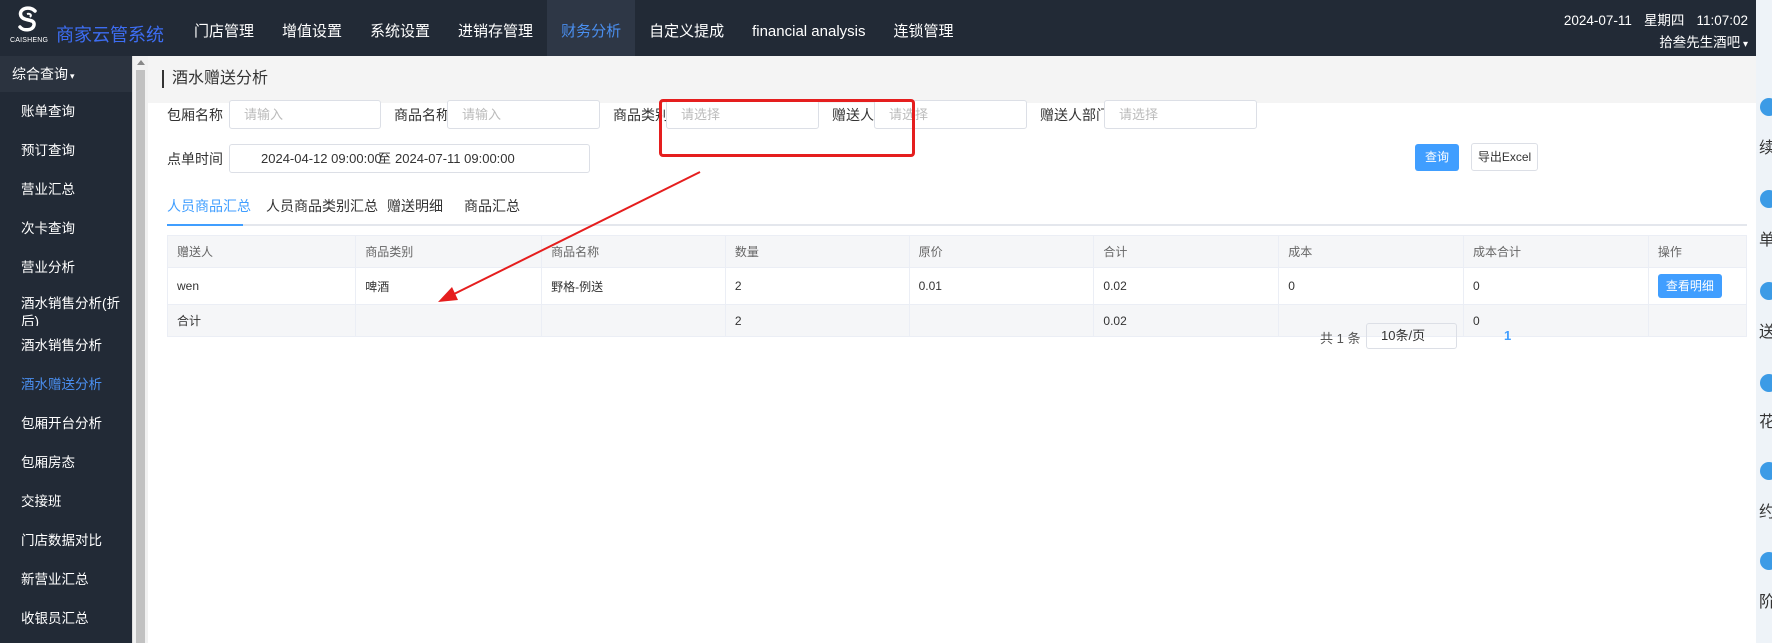  What do you see at coordinates (817, 286) in the screenshot?
I see `cell-qty: 2` at bounding box center [817, 286].